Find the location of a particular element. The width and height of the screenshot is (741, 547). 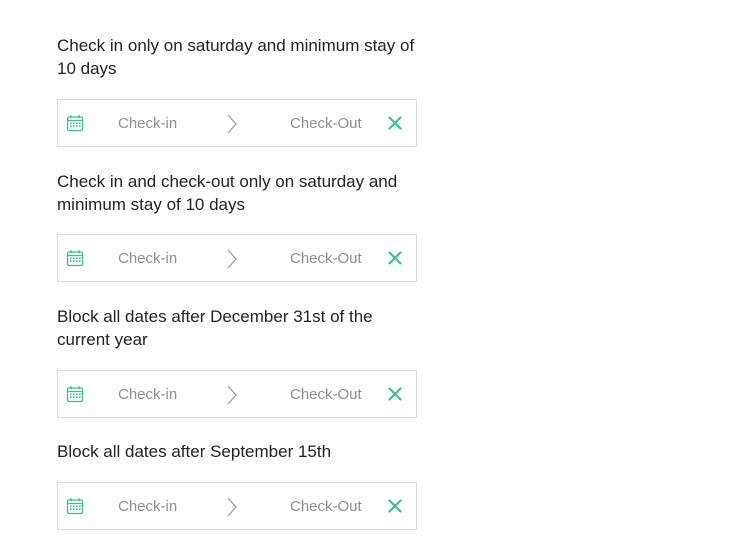

section-heading: Block all dates after September 15th is located at coordinates (194, 451).